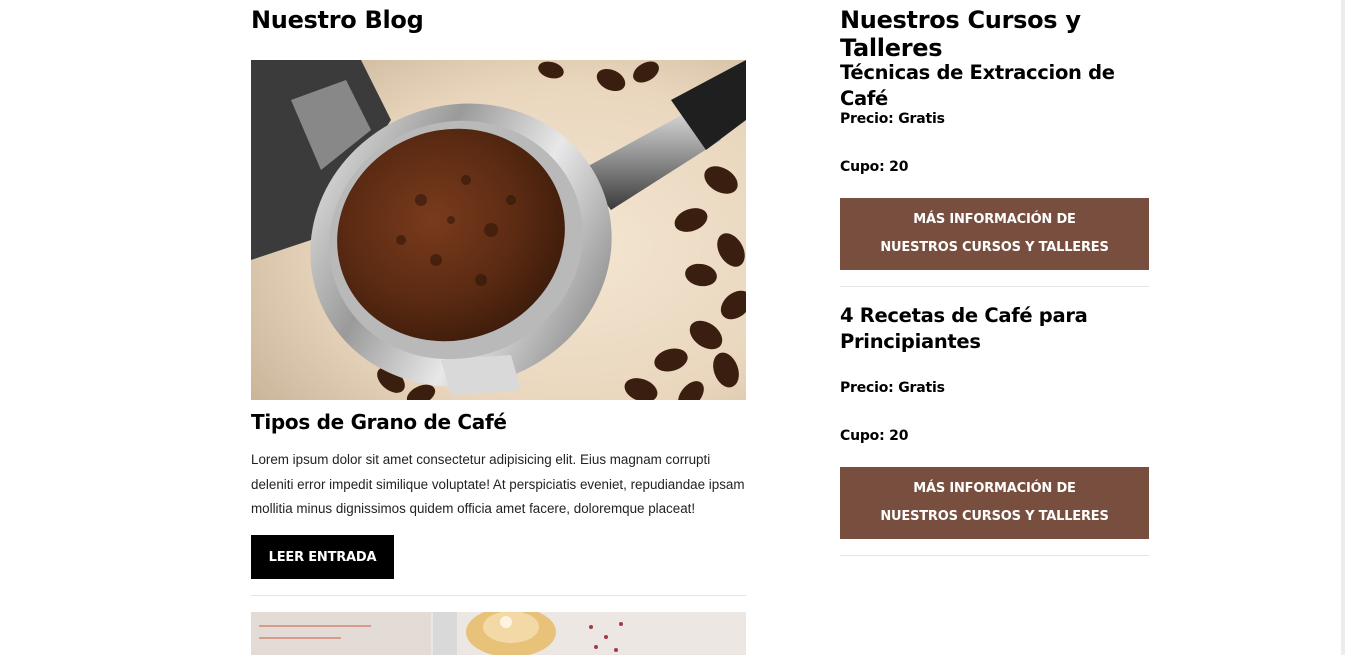 This screenshot has height=655, width=1345. I want to click on course-title: 4 Recetas de Café para Principiantes, so click(964, 328).